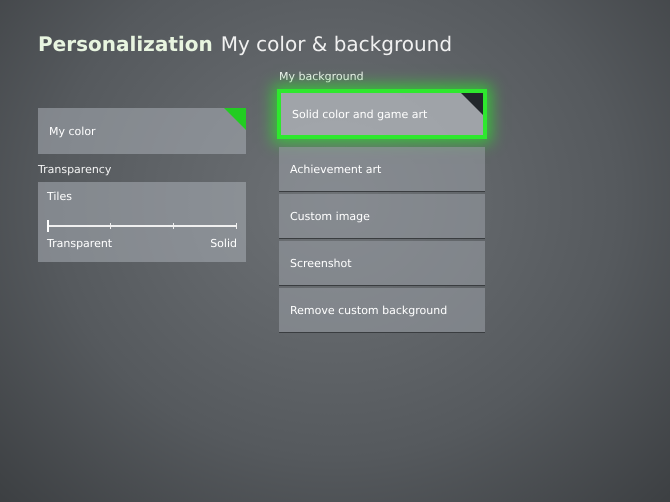 The width and height of the screenshot is (670, 502). I want to click on background-option: Screenshot, so click(382, 263).